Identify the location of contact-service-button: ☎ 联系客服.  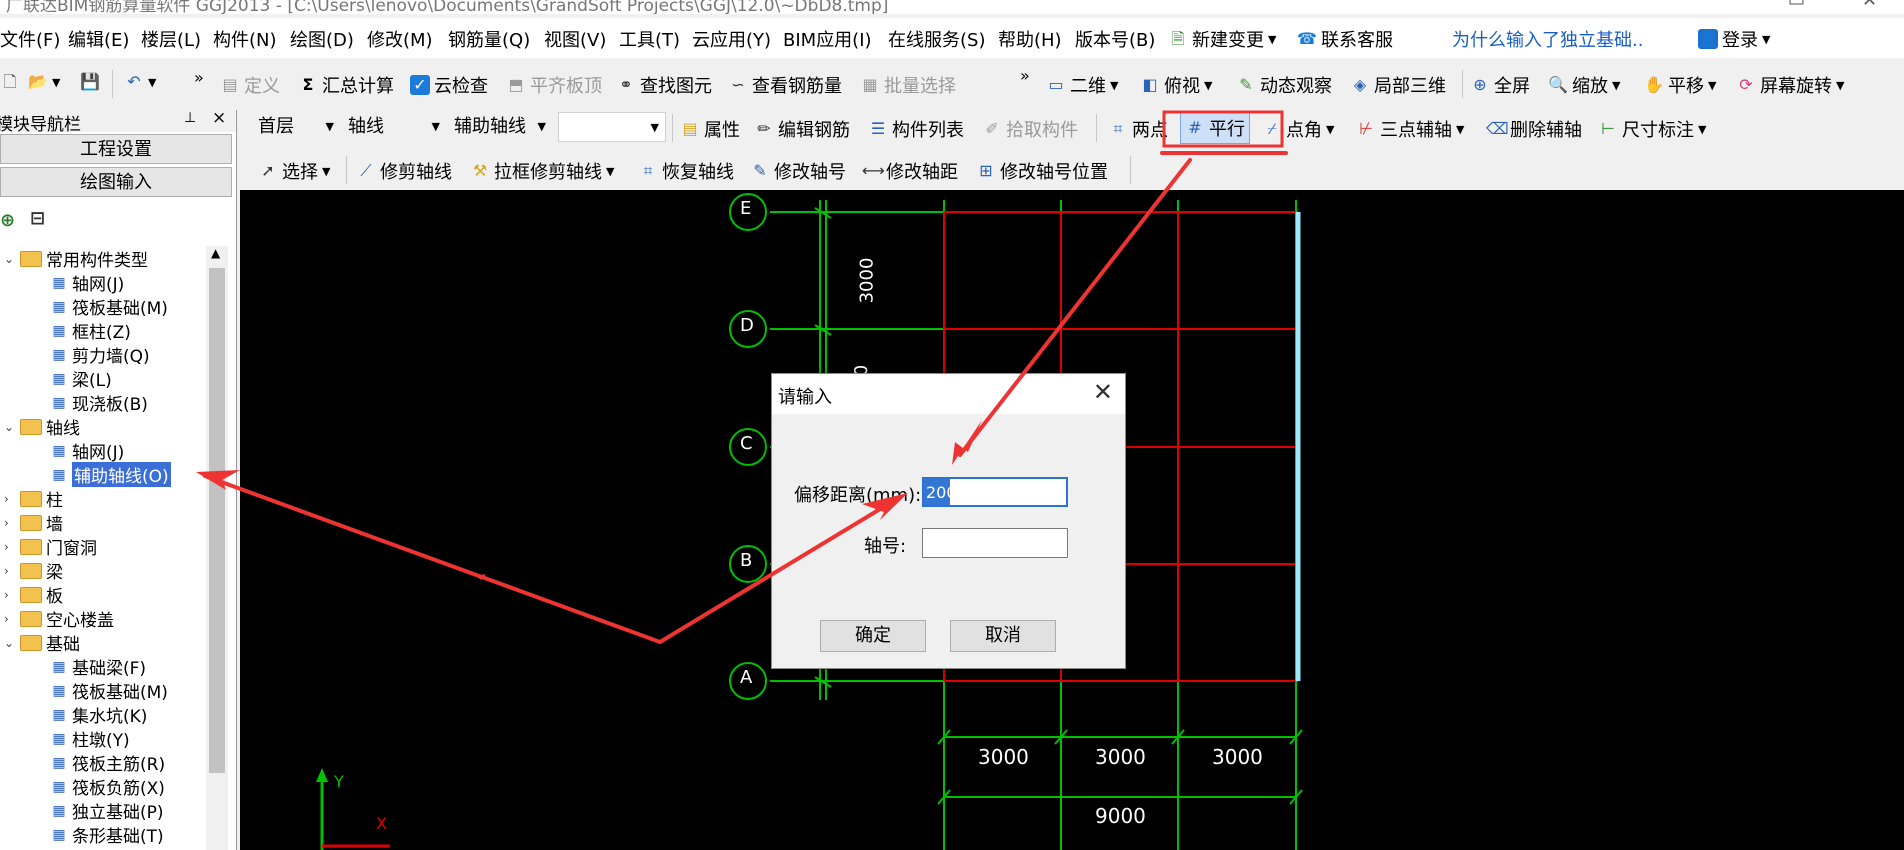
(1345, 39).